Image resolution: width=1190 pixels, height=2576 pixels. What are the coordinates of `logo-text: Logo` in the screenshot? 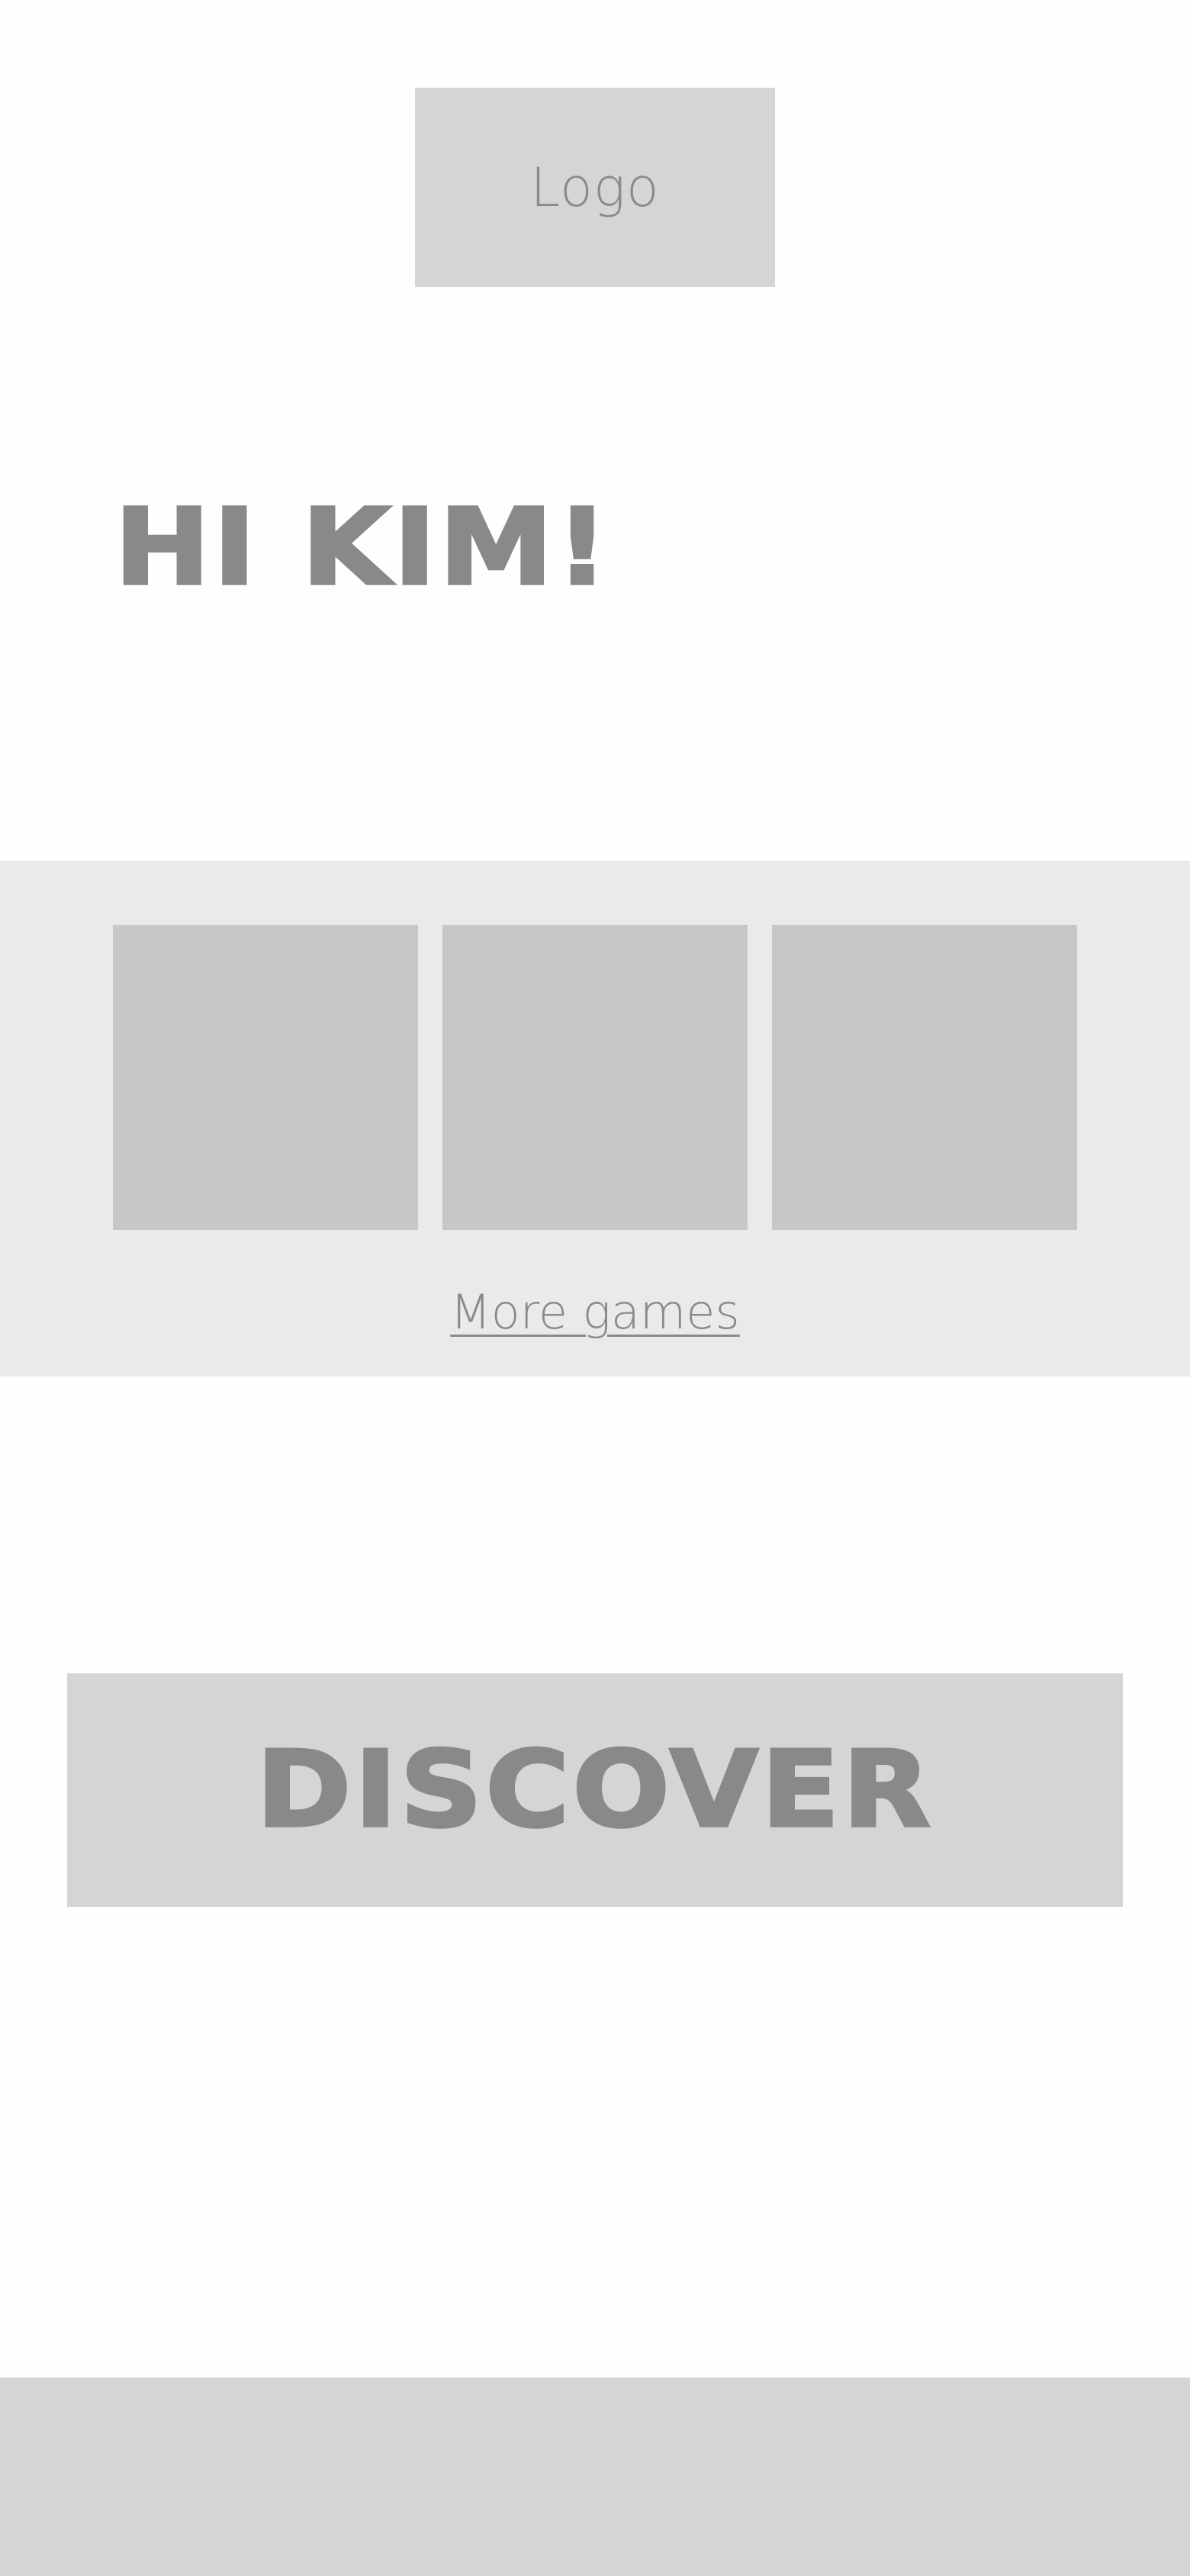 It's located at (595, 187).